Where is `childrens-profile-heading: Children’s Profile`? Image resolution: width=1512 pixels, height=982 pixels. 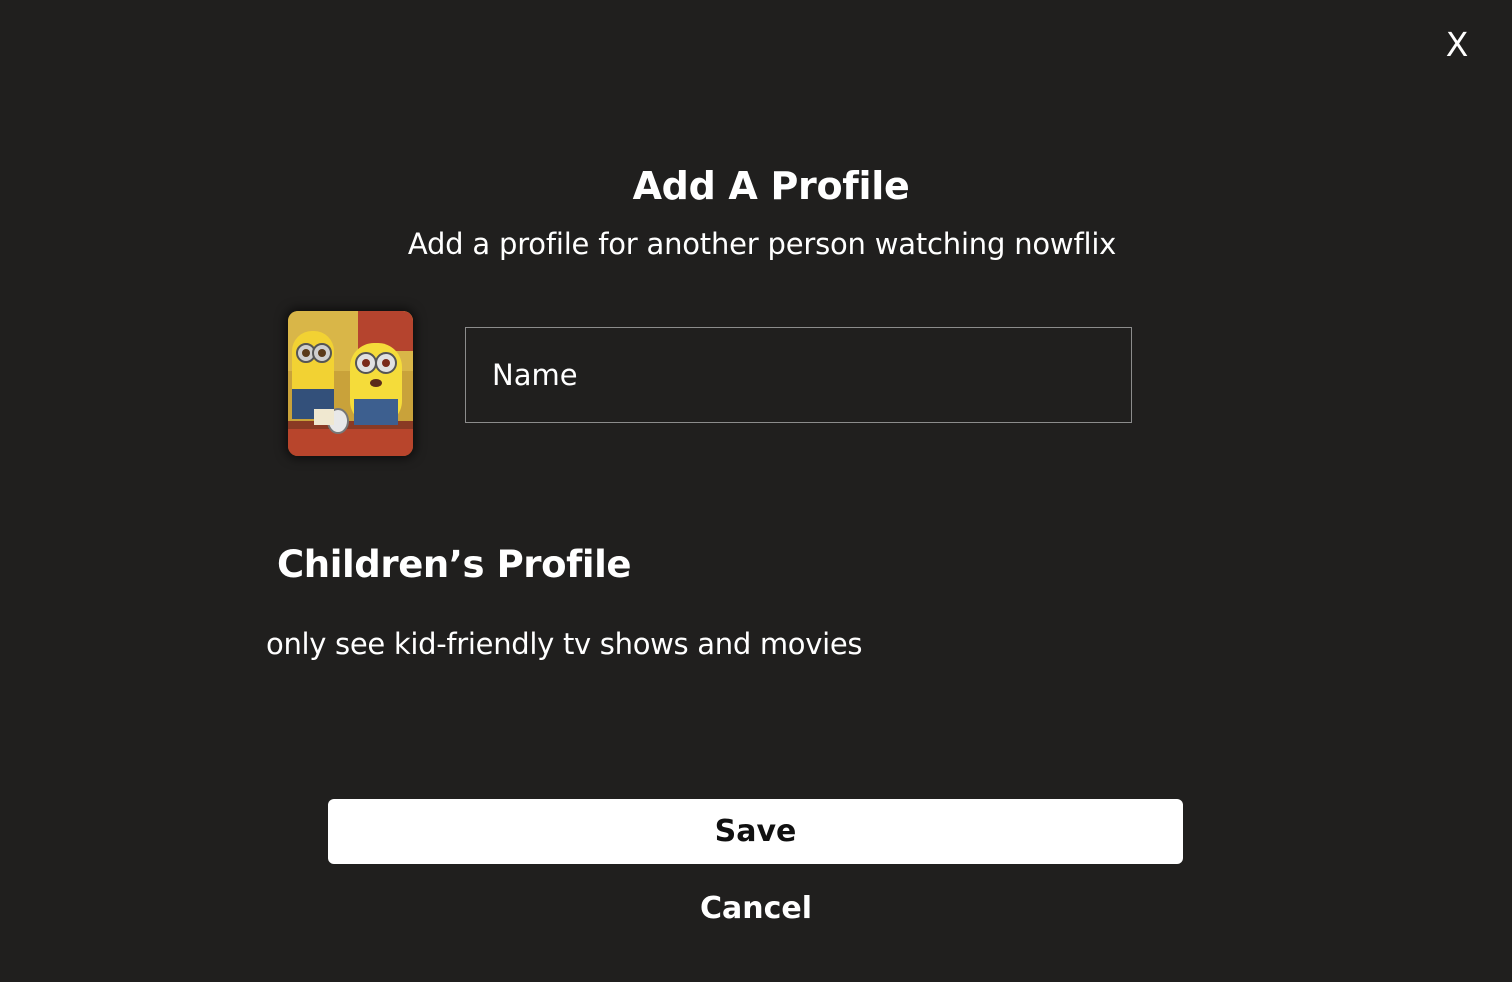
childrens-profile-heading: Children’s Profile is located at coordinates (454, 564).